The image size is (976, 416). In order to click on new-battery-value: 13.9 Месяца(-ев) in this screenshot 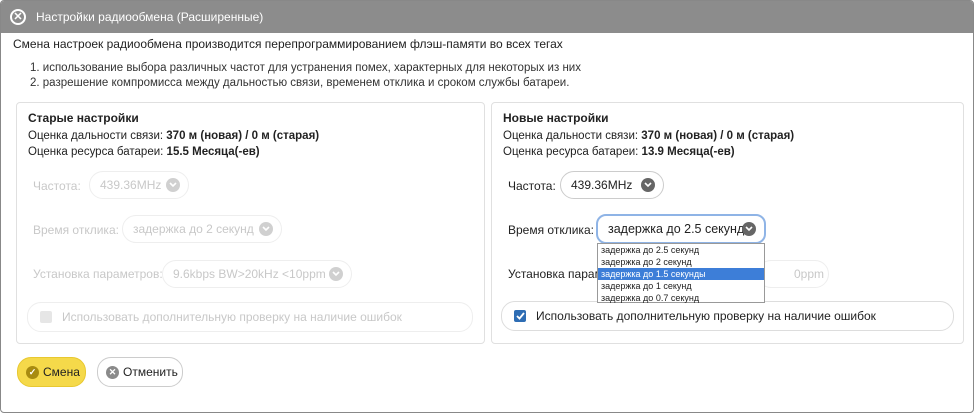, I will do `click(688, 152)`.